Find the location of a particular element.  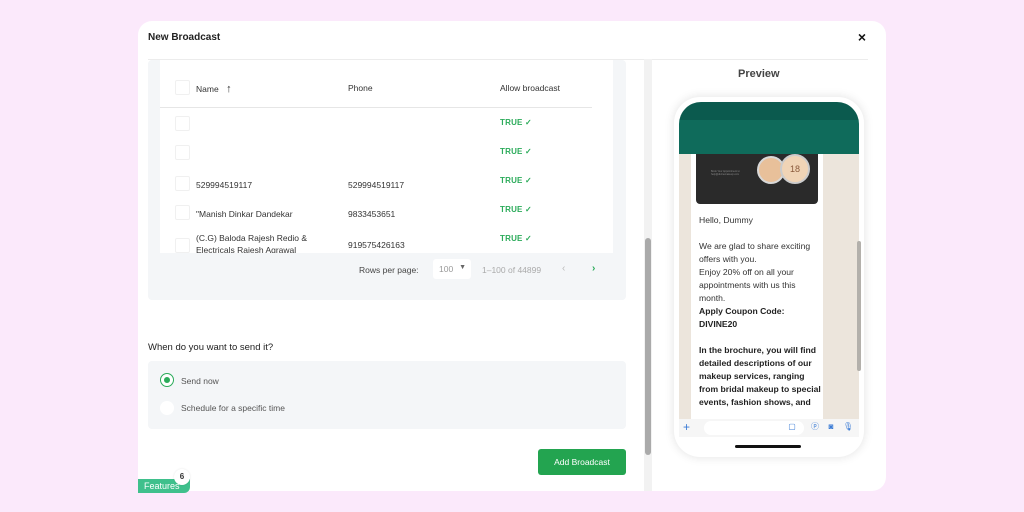

column-header-name: Name ↑ is located at coordinates (214, 89).